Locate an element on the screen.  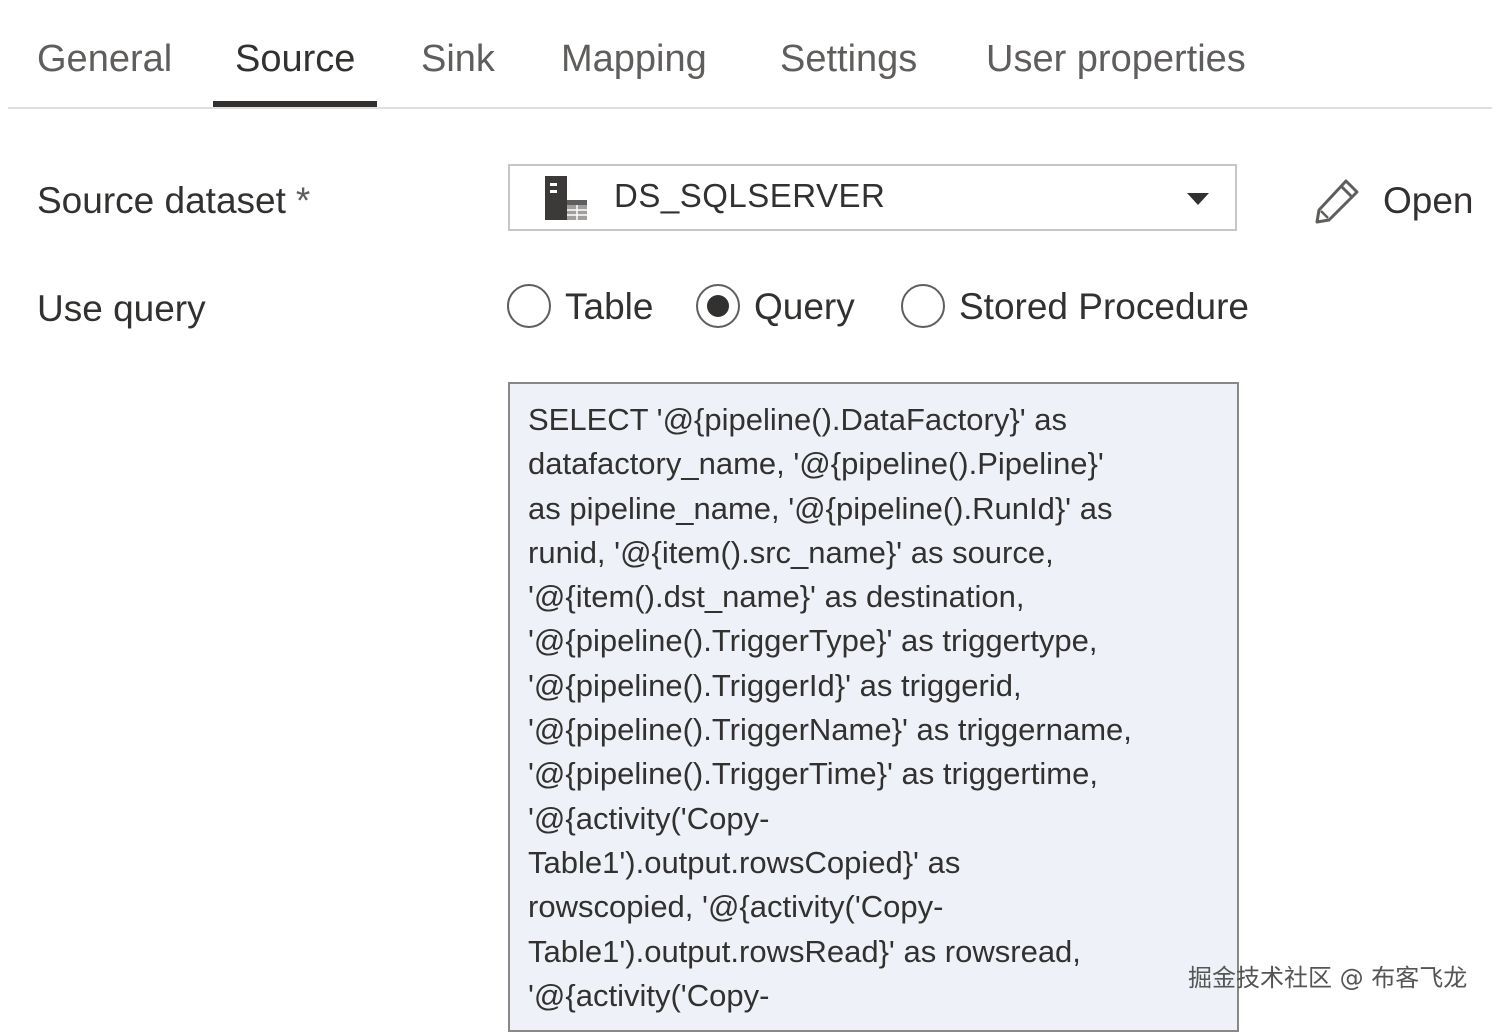
source-dataset-dropdown: DS_SQLSERVER is located at coordinates (872, 197).